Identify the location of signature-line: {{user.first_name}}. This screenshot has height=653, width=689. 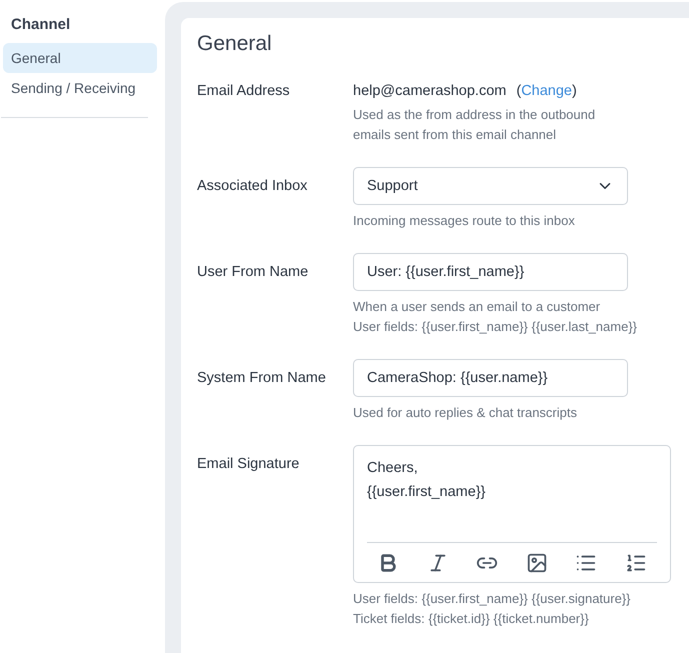
(426, 492).